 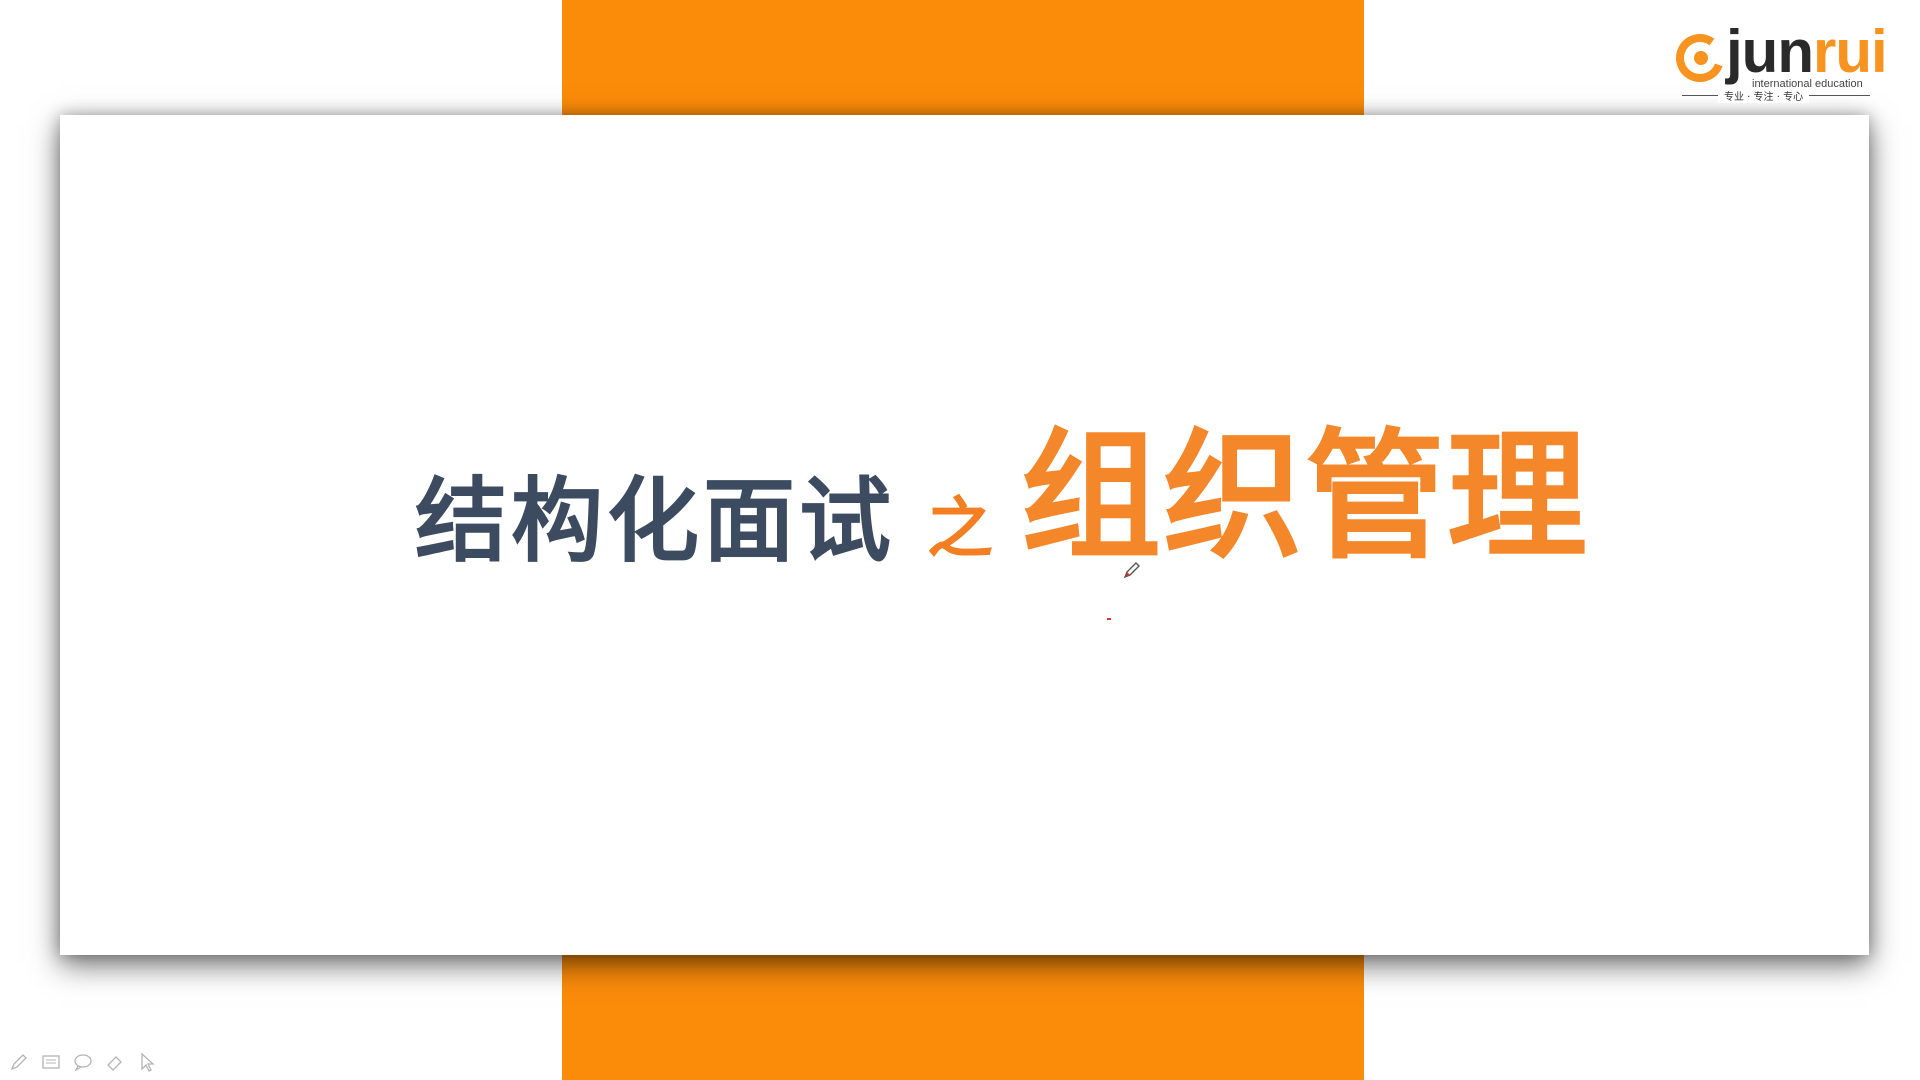 I want to click on title-sub: 组织管理, so click(x=1305, y=497).